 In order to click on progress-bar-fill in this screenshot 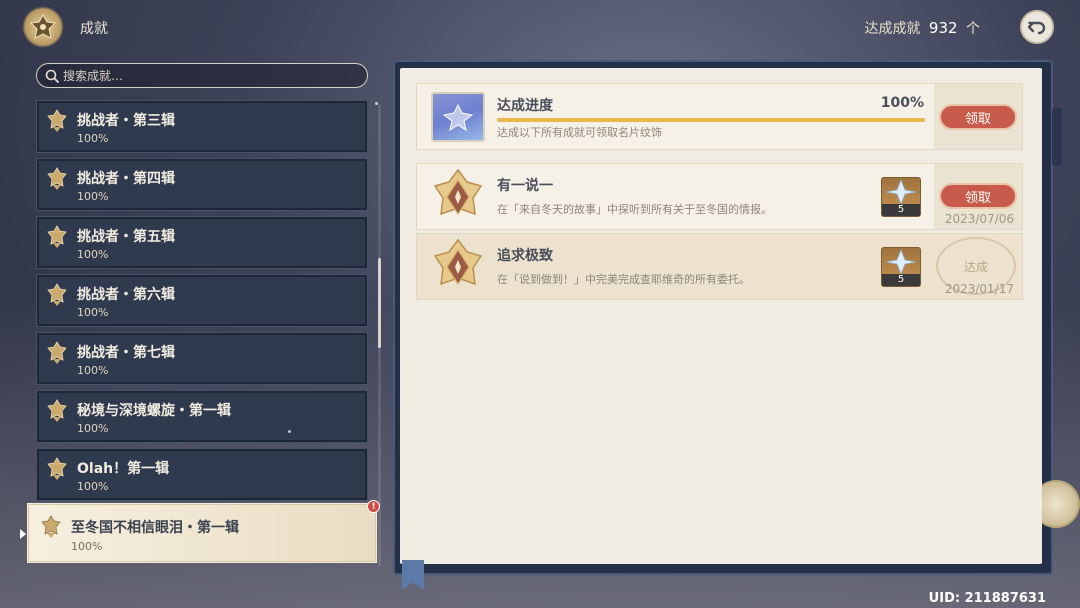, I will do `click(711, 120)`.